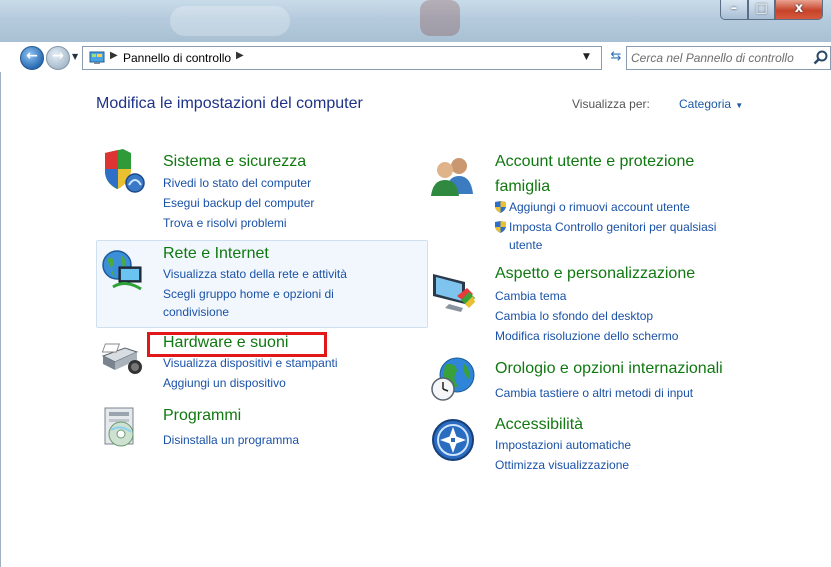 This screenshot has height=567, width=831. What do you see at coordinates (574, 316) in the screenshot?
I see `link-desktop-background: Cambia lo sfondo del desktop` at bounding box center [574, 316].